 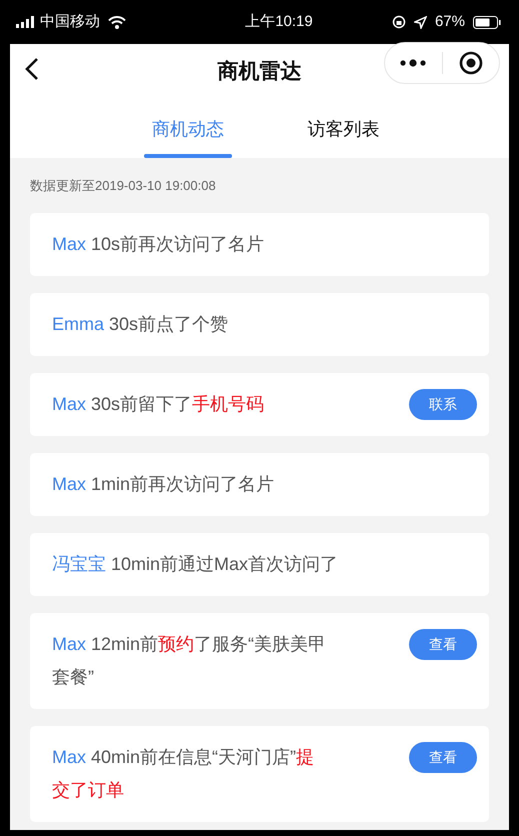 I want to click on activity-text: Max 10s前再次访问了名片, so click(x=158, y=244).